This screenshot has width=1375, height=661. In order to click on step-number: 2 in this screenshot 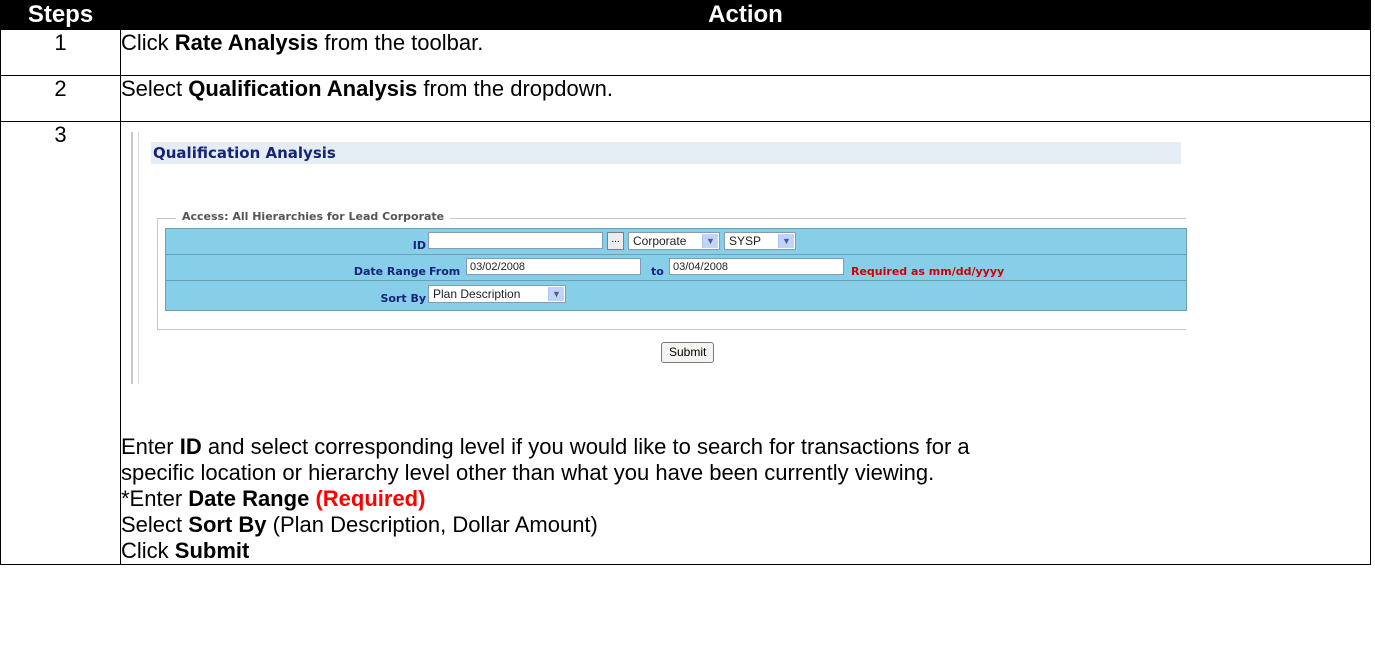, I will do `click(60, 98)`.